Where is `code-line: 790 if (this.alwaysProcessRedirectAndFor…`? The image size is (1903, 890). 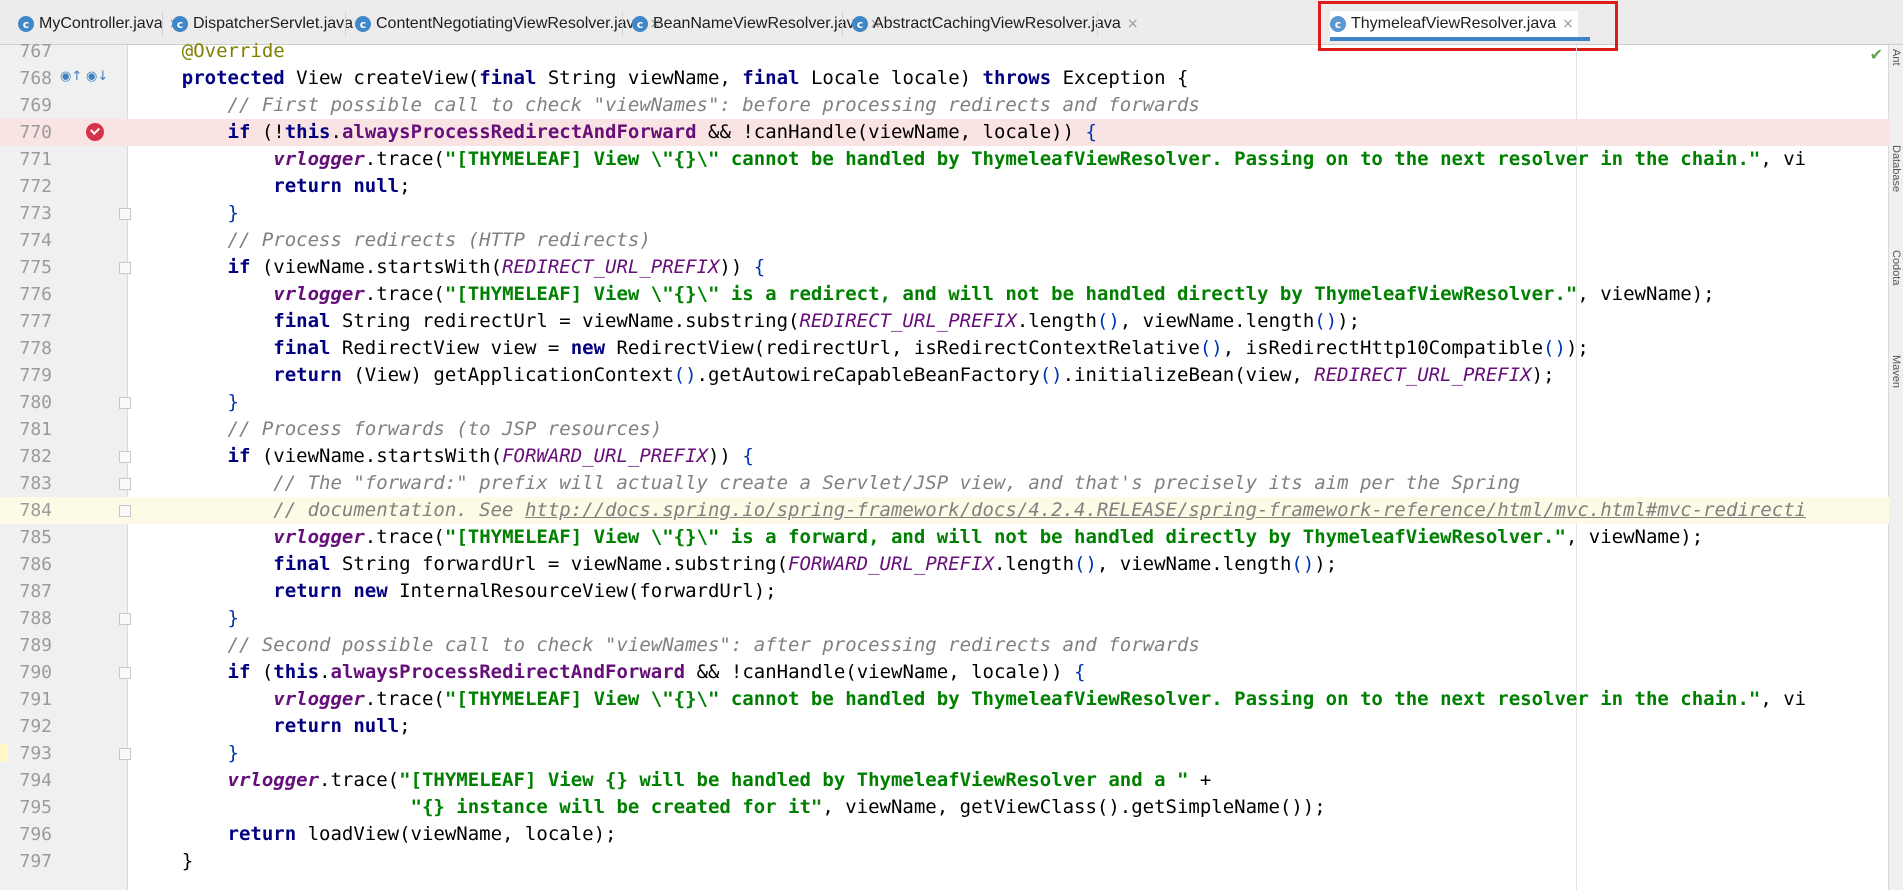 code-line: 790 if (this.alwaysProcessRedirectAndFor… is located at coordinates (944, 672).